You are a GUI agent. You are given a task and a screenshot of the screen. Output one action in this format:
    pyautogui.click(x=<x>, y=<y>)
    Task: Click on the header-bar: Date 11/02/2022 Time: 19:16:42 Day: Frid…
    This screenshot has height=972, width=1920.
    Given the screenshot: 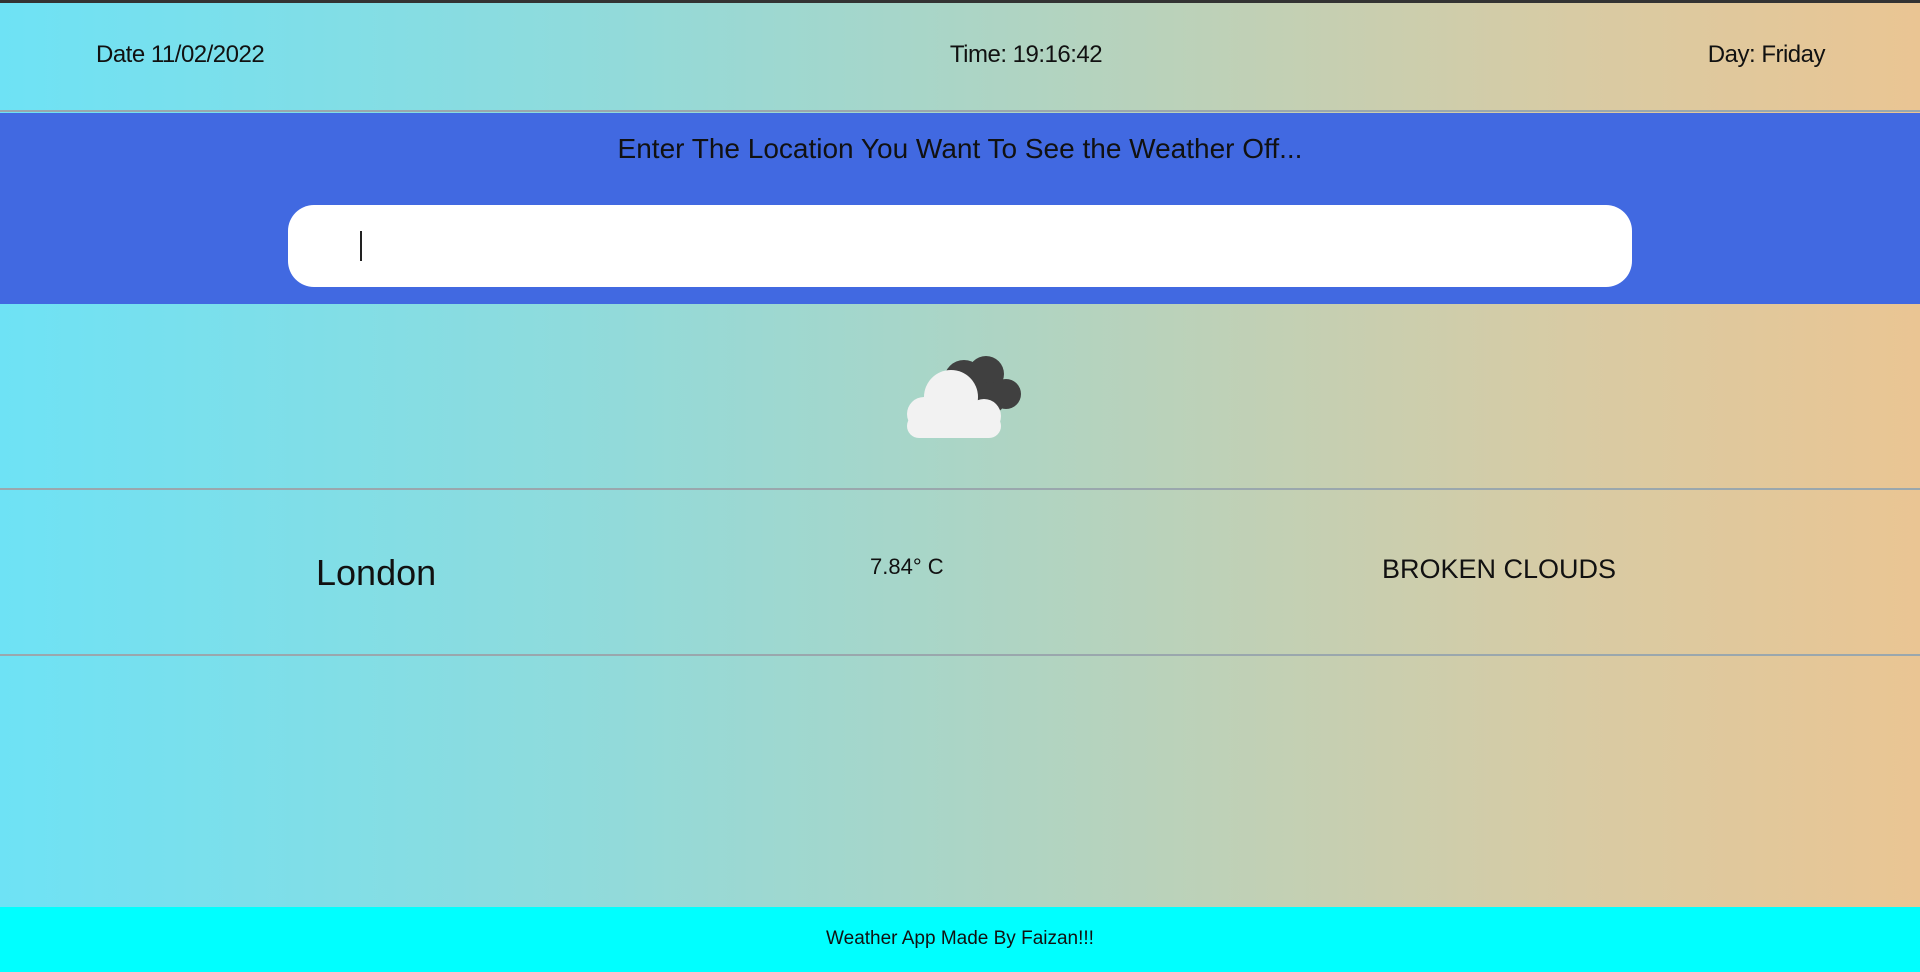 What is the action you would take?
    pyautogui.click(x=960, y=57)
    